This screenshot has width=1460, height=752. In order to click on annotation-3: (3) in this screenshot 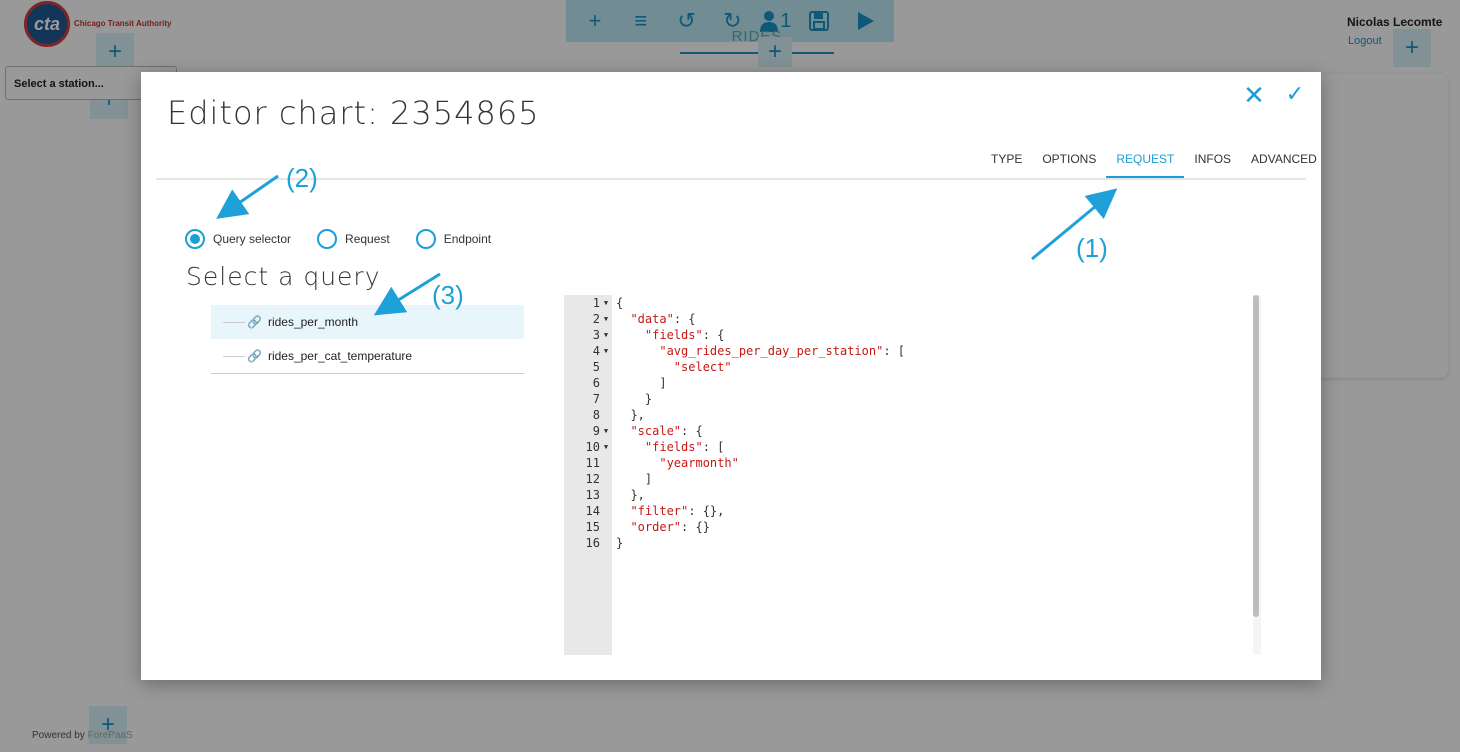, I will do `click(448, 295)`.